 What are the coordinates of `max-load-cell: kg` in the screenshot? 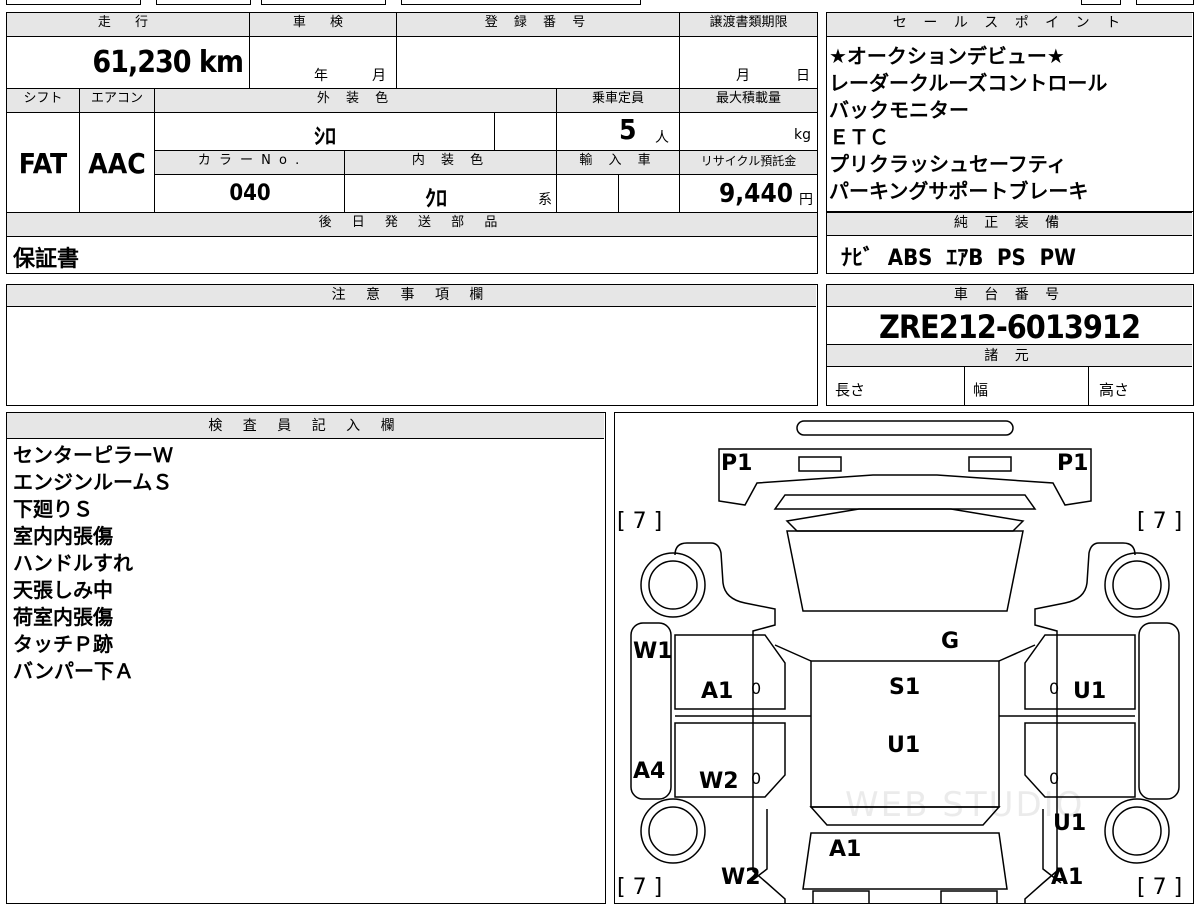 It's located at (748, 132).